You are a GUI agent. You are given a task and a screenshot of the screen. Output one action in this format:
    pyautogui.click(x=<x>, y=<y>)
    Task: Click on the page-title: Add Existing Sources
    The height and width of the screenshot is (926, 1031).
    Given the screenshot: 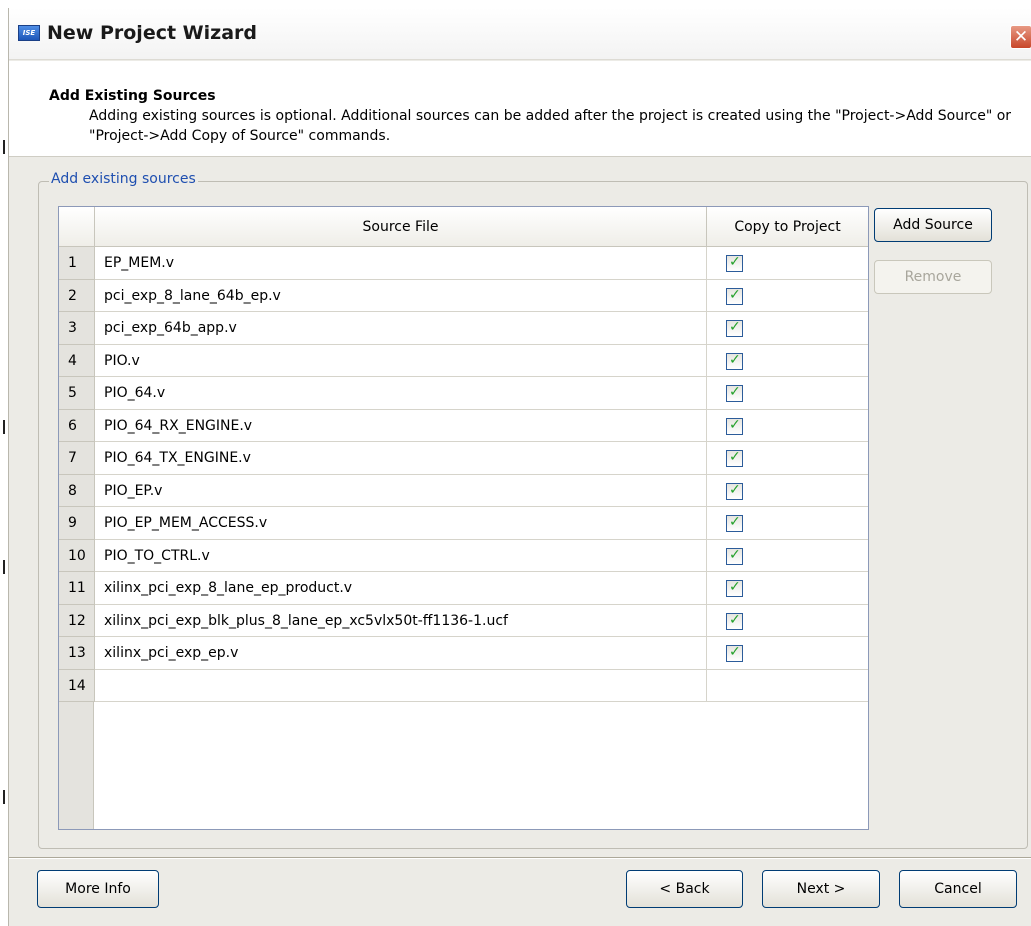 What is the action you would take?
    pyautogui.click(x=132, y=96)
    